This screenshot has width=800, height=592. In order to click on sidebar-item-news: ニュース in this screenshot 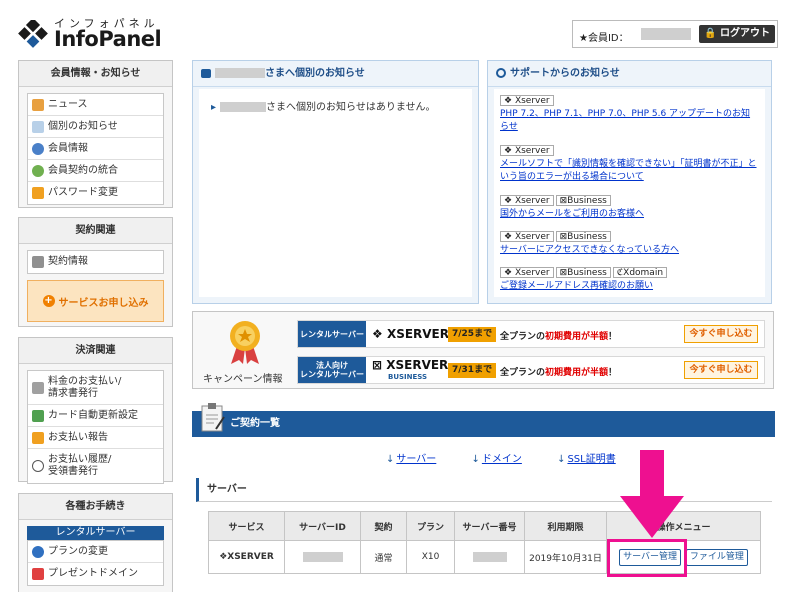, I will do `click(95, 105)`.